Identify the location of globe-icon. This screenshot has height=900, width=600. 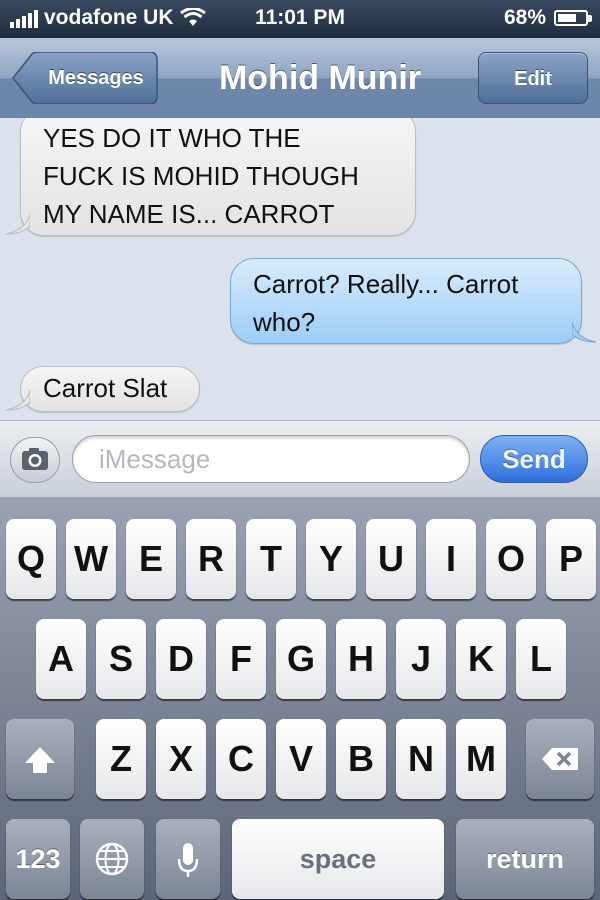
(112, 859).